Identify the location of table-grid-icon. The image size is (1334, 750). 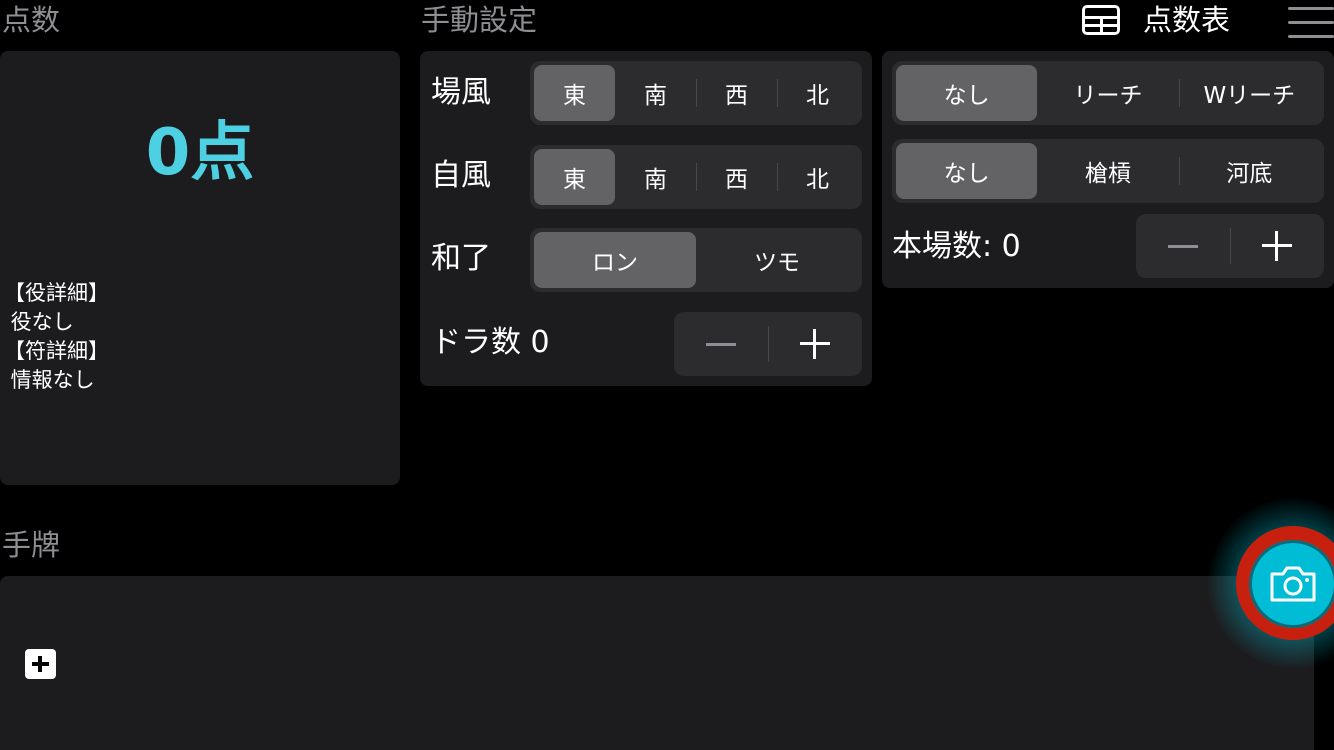
(1101, 20).